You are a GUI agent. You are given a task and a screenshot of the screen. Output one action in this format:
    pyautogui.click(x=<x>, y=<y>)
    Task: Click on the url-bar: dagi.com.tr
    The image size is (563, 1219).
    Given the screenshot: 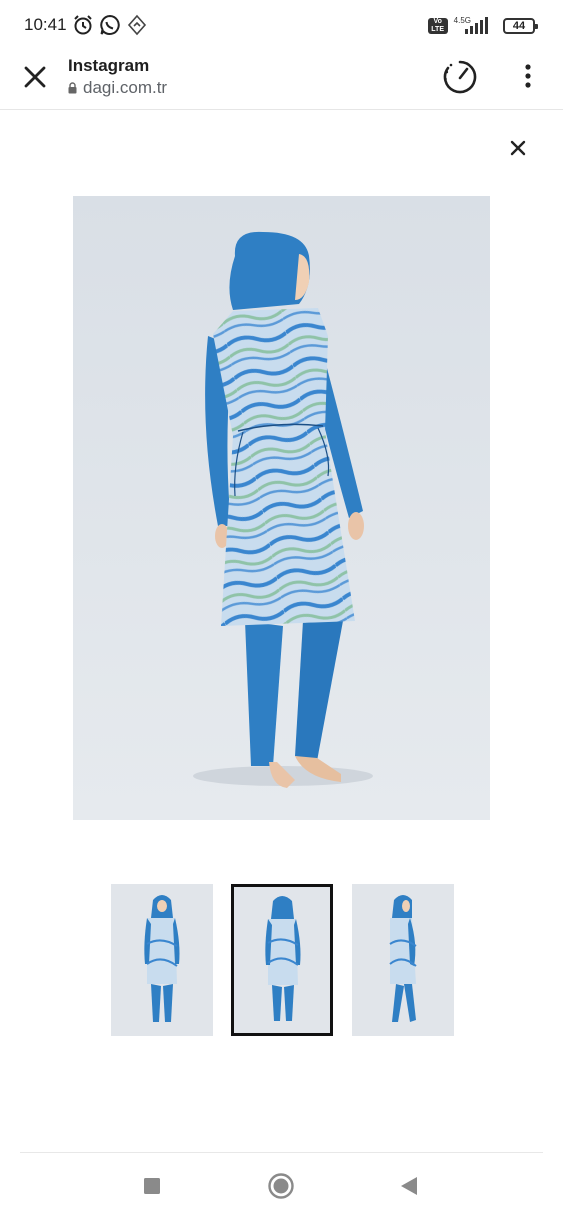 What is the action you would take?
    pyautogui.click(x=117, y=88)
    